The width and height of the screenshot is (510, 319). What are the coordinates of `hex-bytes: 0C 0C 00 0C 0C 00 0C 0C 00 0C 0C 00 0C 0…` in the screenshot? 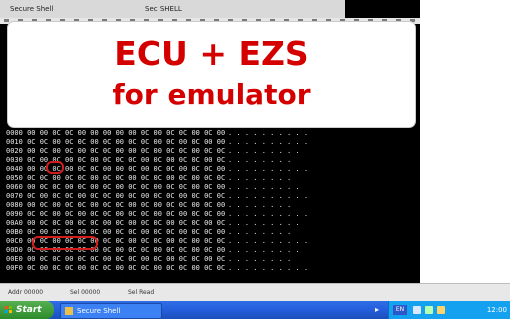 It's located at (126, 178).